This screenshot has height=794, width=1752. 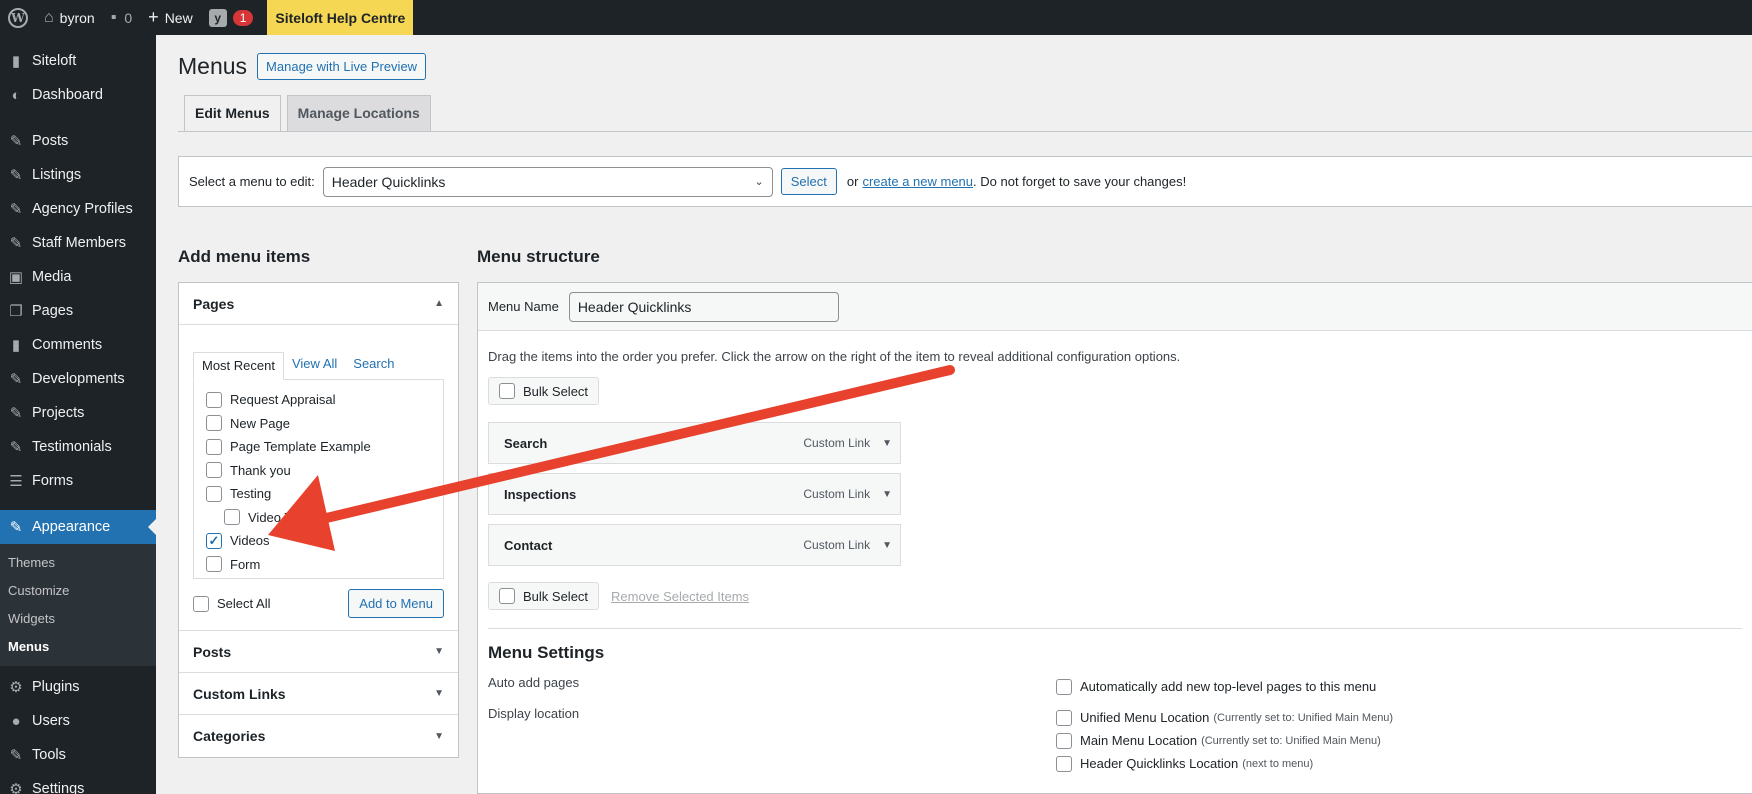 I want to click on categories-section-header: Categories ▼, so click(x=318, y=736).